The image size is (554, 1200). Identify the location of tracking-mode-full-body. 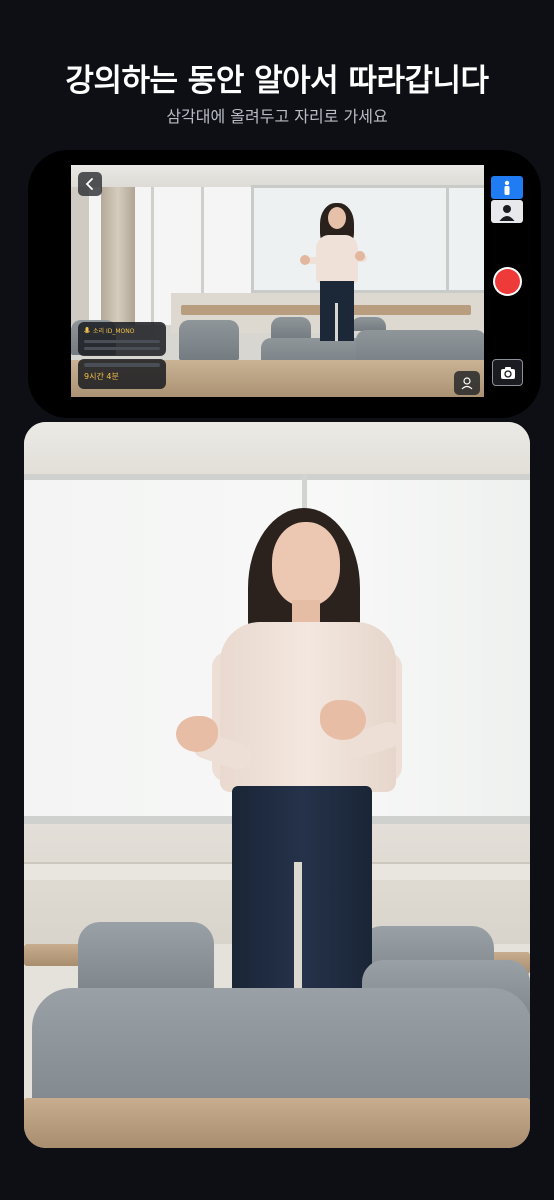
(507, 187).